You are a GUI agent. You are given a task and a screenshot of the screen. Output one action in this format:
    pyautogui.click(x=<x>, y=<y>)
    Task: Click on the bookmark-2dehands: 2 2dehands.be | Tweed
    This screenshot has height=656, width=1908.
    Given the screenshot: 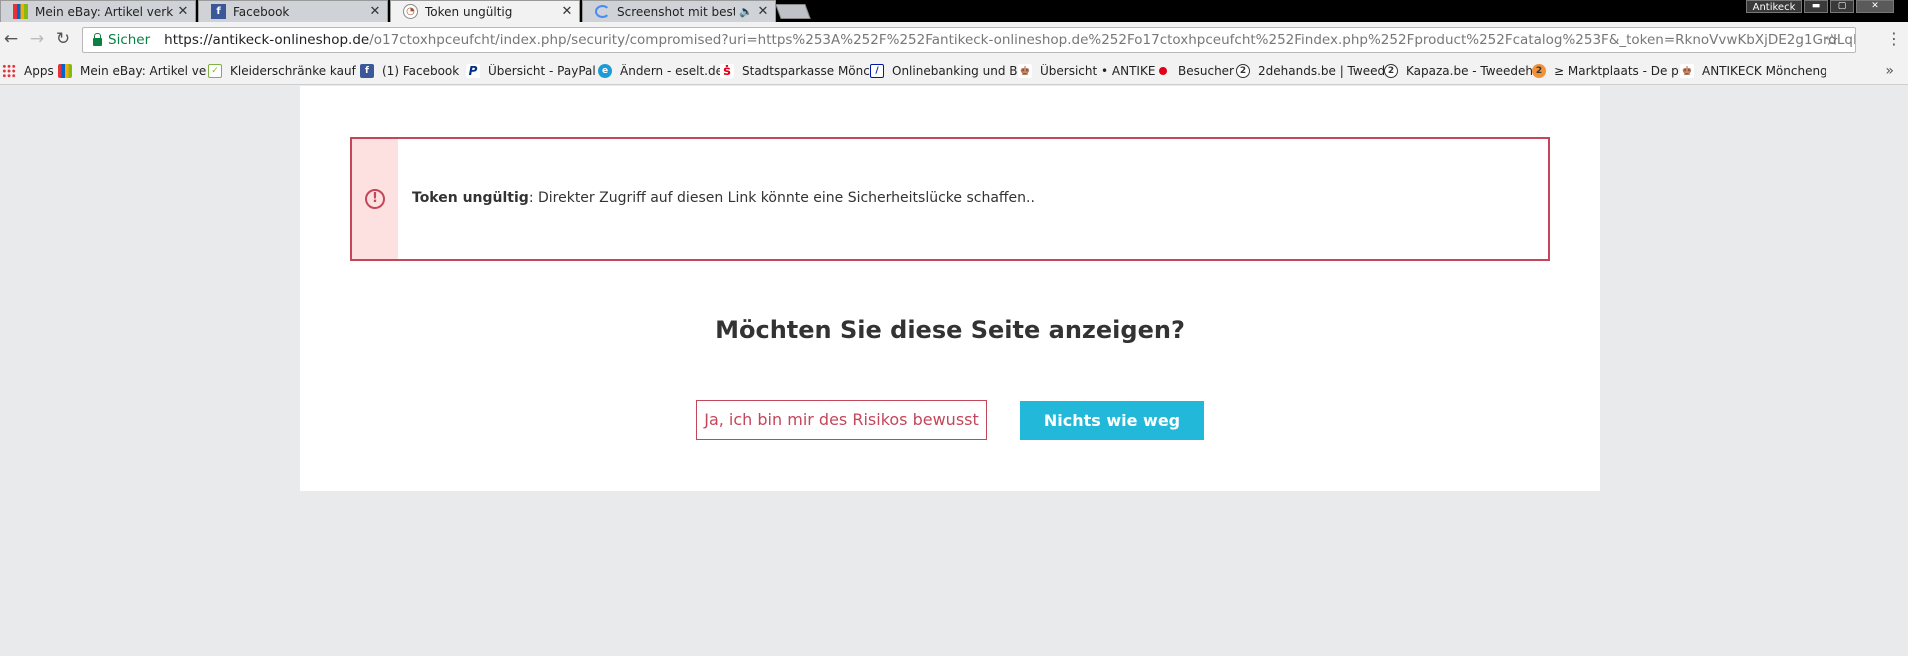 What is the action you would take?
    pyautogui.click(x=1310, y=71)
    